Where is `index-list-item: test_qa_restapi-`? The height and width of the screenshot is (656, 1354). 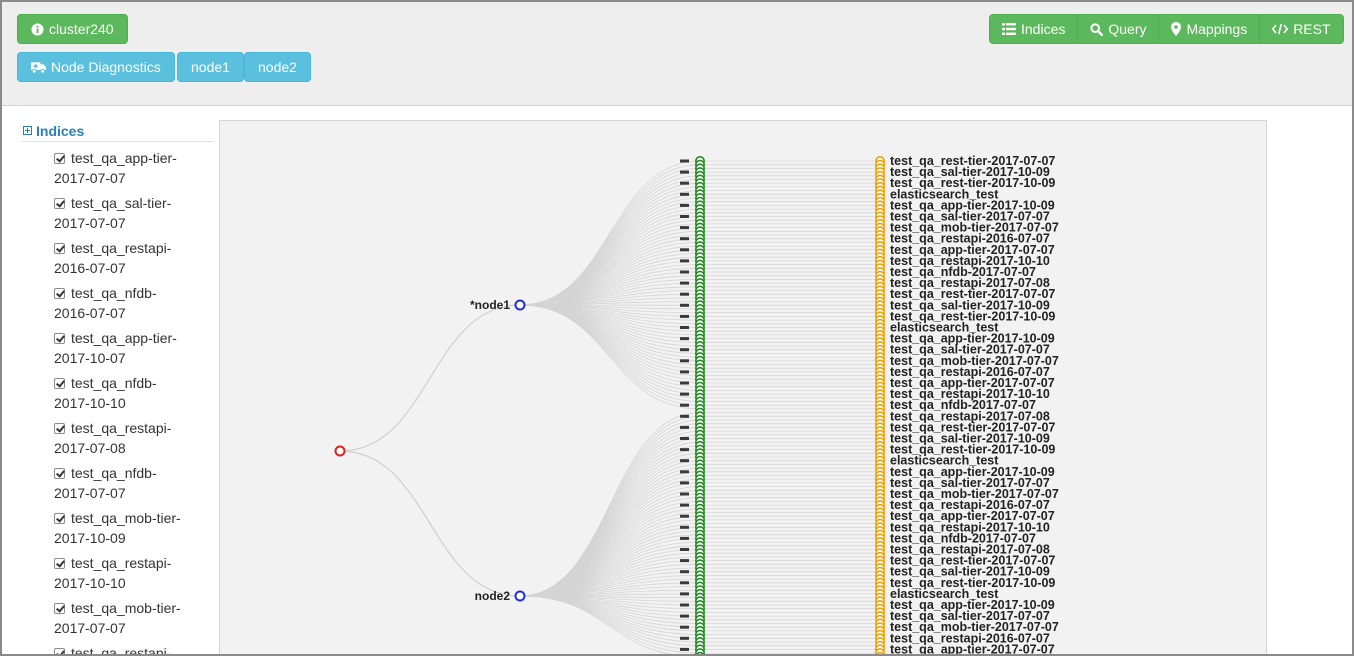 index-list-item: test_qa_restapi- is located at coordinates (134, 649).